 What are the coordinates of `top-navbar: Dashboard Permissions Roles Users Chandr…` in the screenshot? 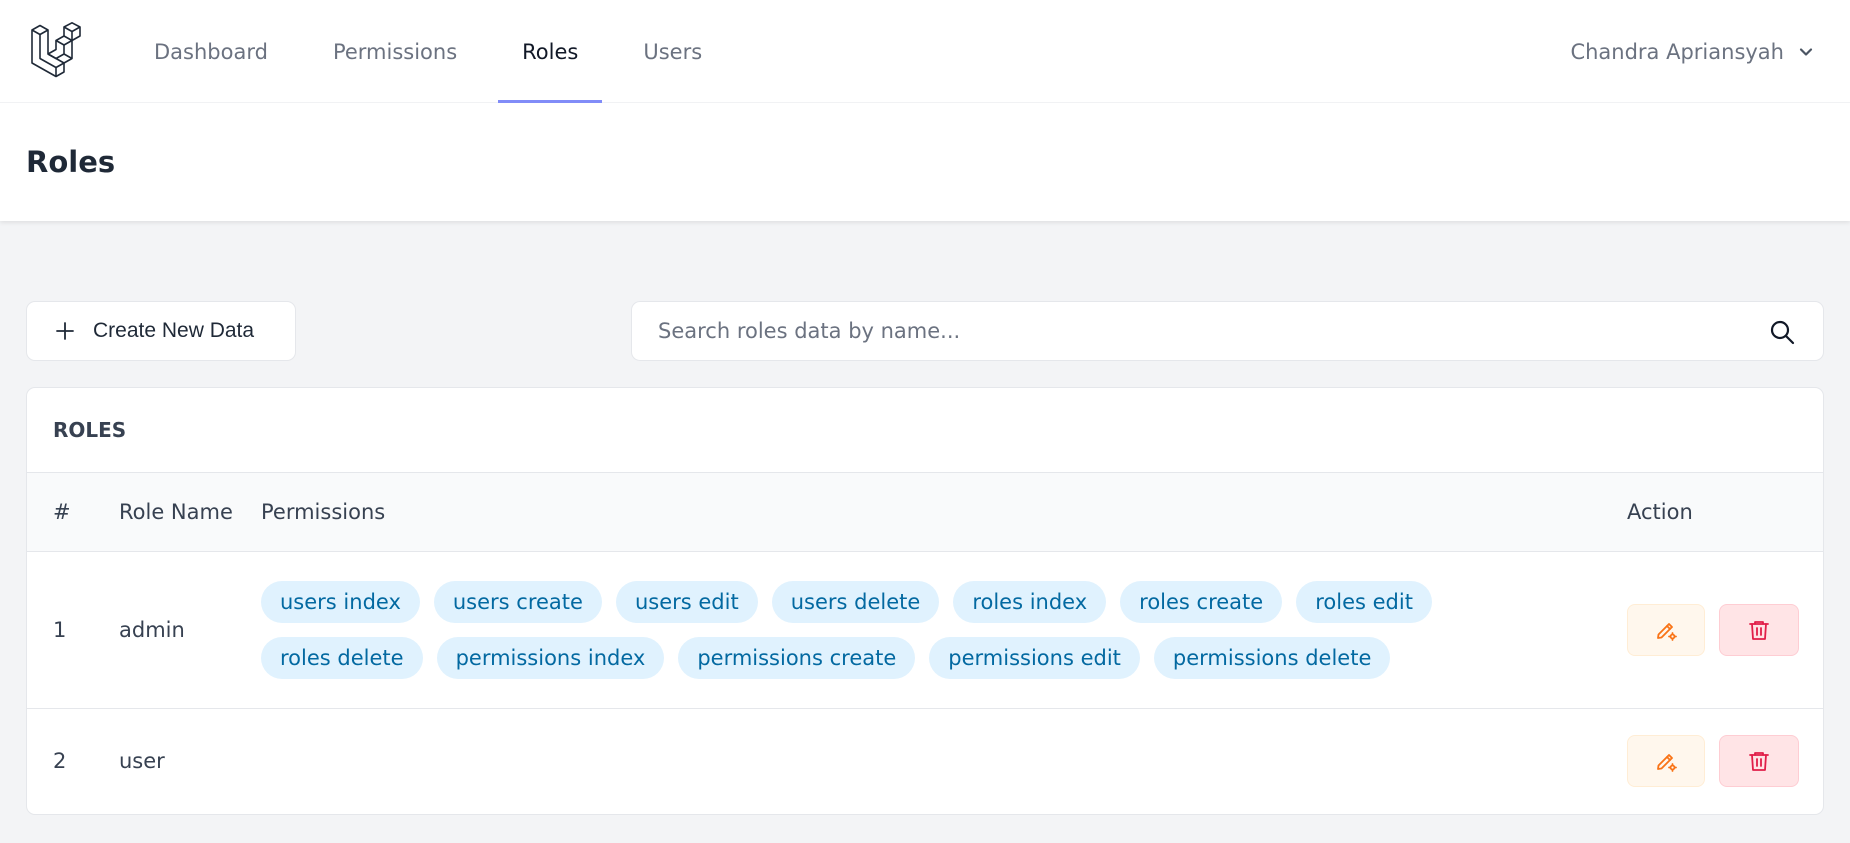 It's located at (925, 51).